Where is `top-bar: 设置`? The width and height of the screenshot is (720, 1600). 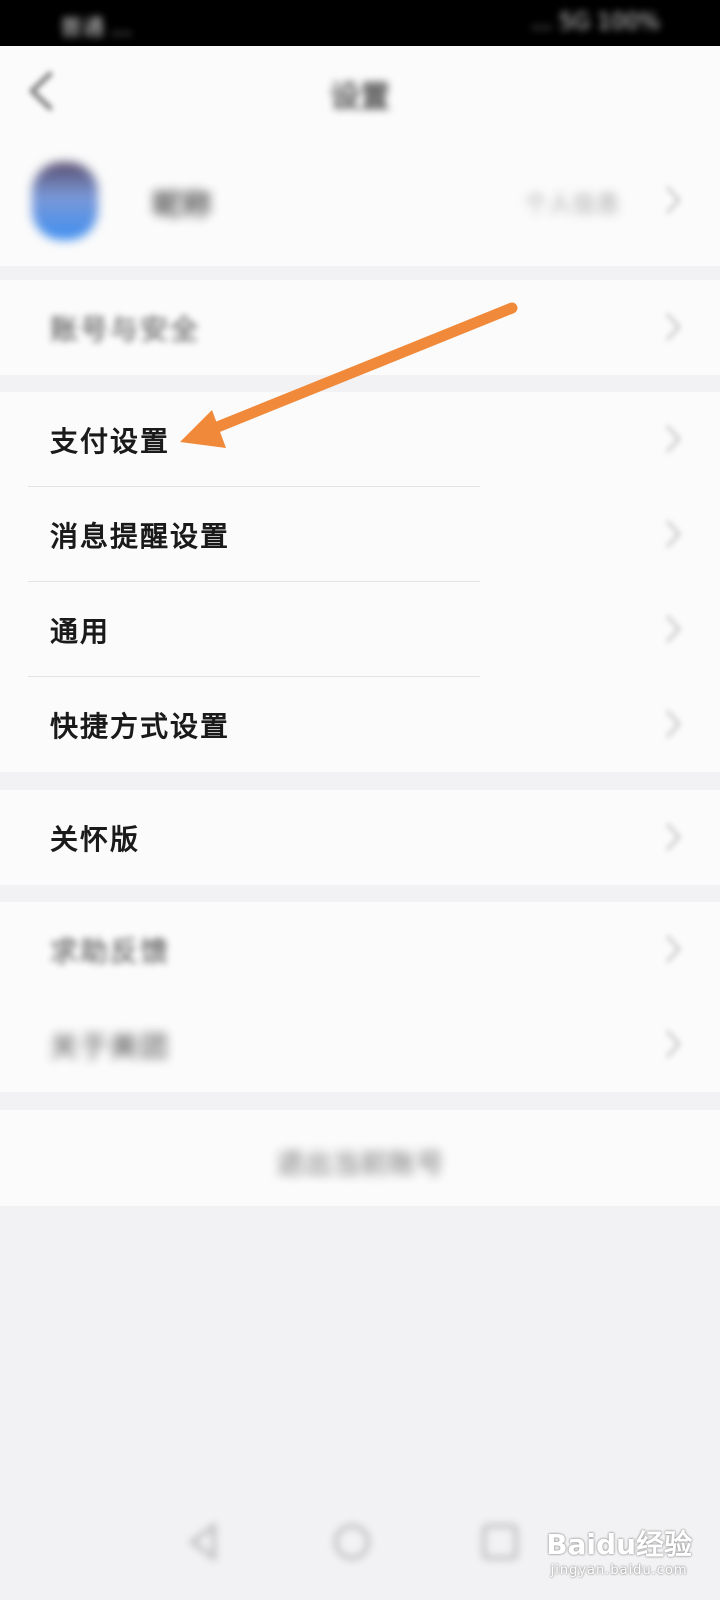
top-bar: 设置 is located at coordinates (360, 91).